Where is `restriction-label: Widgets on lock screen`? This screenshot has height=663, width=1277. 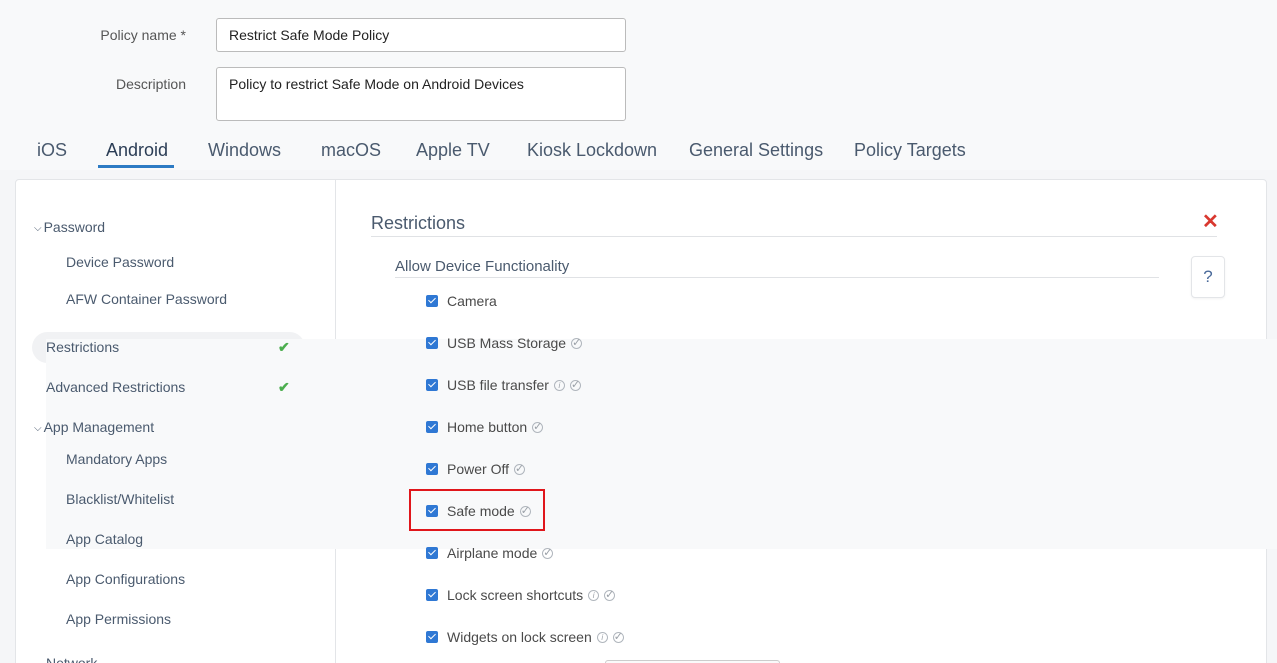
restriction-label: Widgets on lock screen is located at coordinates (519, 637).